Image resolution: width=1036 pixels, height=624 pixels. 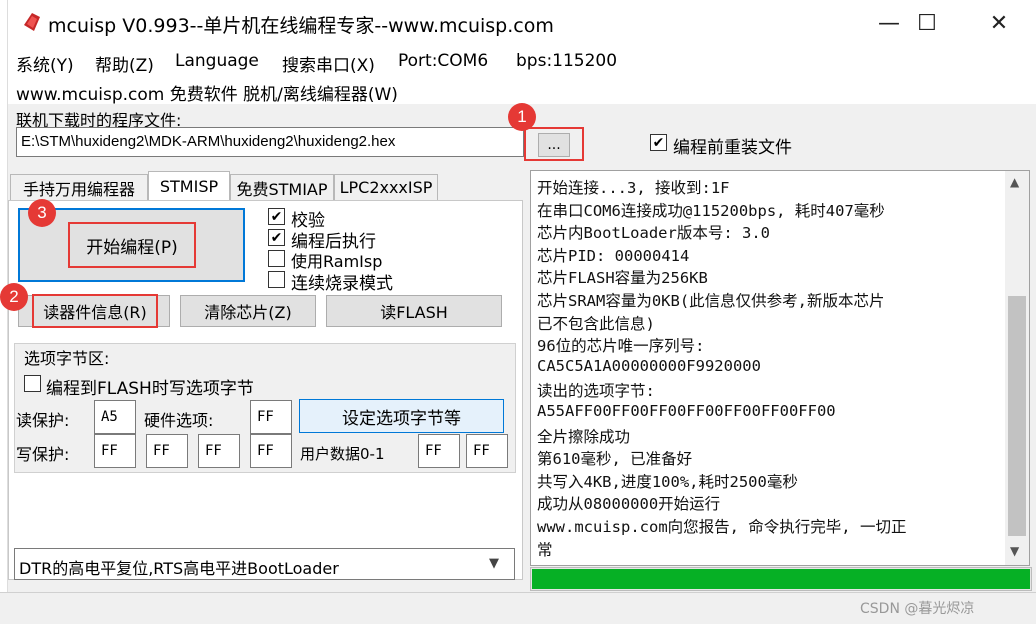 What do you see at coordinates (150, 389) in the screenshot?
I see `write-option-label: 编程到FLASH时写选项字节` at bounding box center [150, 389].